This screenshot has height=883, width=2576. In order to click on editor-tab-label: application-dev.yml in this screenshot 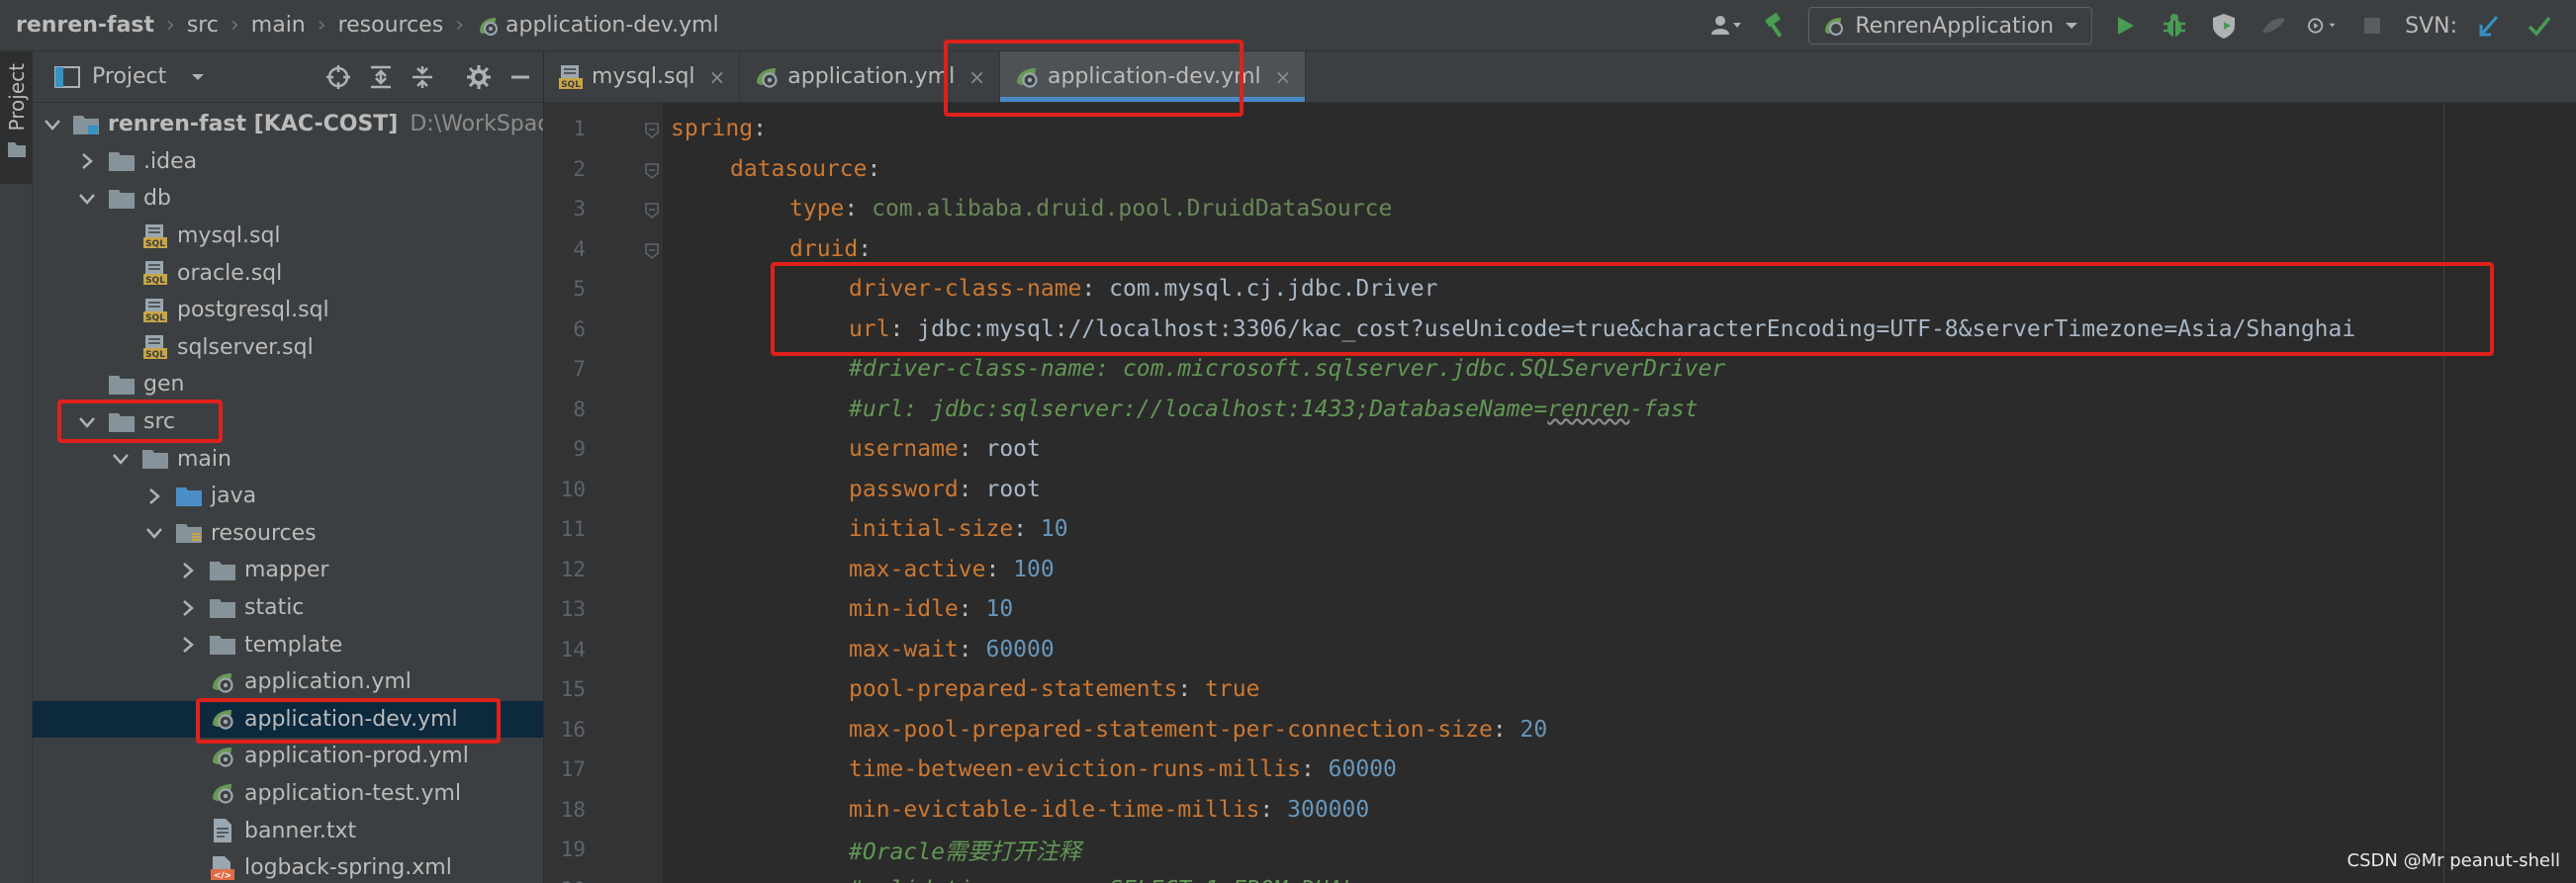, I will do `click(1154, 76)`.